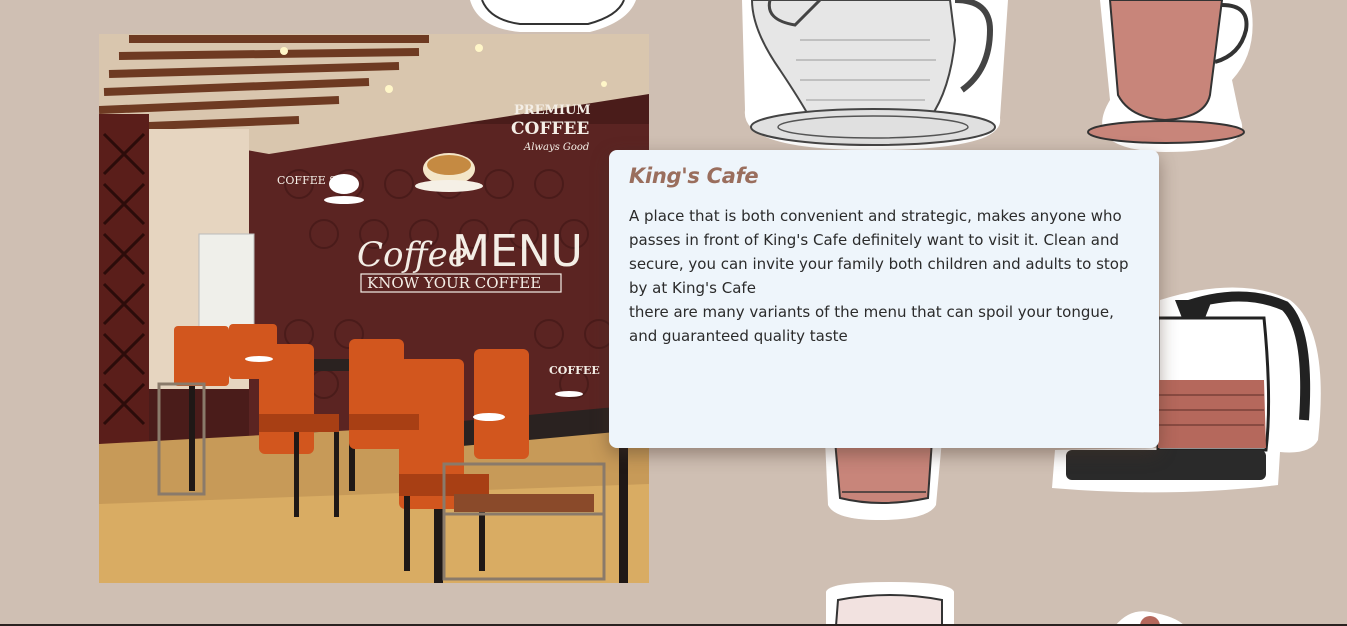 The width and height of the screenshot is (1347, 626). I want to click on pink-cup-icon, so click(1170, 76).